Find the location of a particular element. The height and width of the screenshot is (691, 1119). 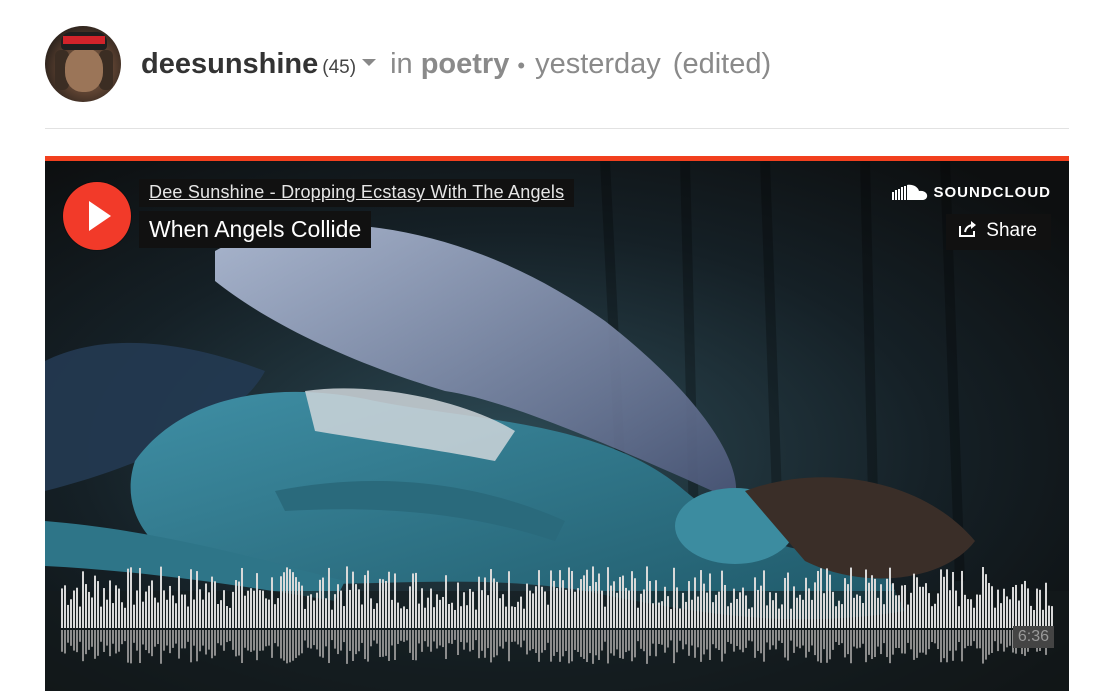

share-button: Share is located at coordinates (998, 232).